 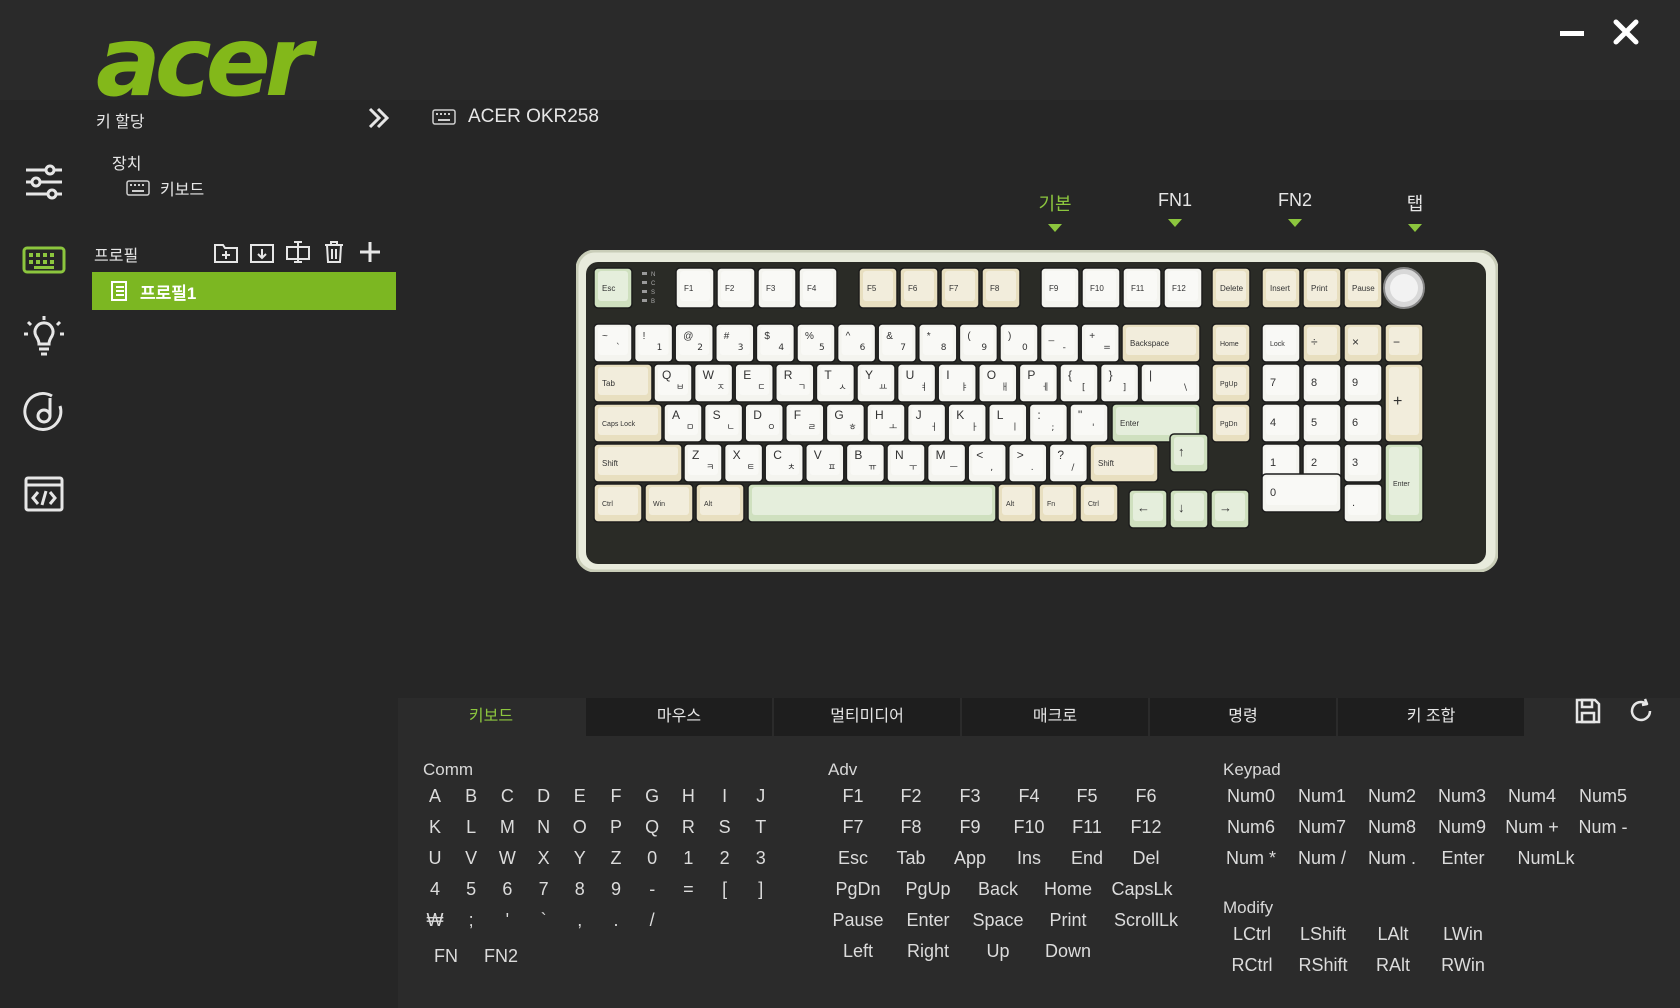 What do you see at coordinates (1048, 423) in the screenshot?
I see `keyboard-key: :;` at bounding box center [1048, 423].